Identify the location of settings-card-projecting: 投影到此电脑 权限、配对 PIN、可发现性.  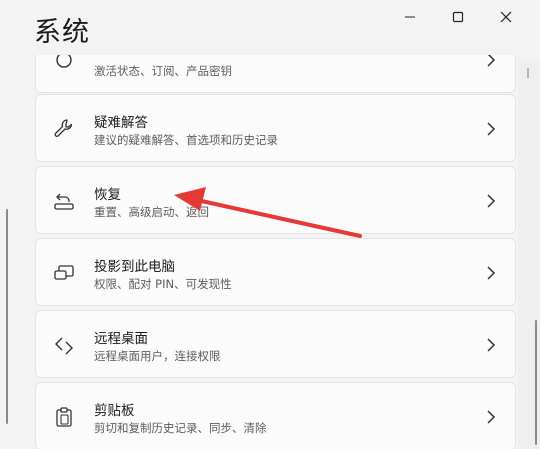
(275, 272).